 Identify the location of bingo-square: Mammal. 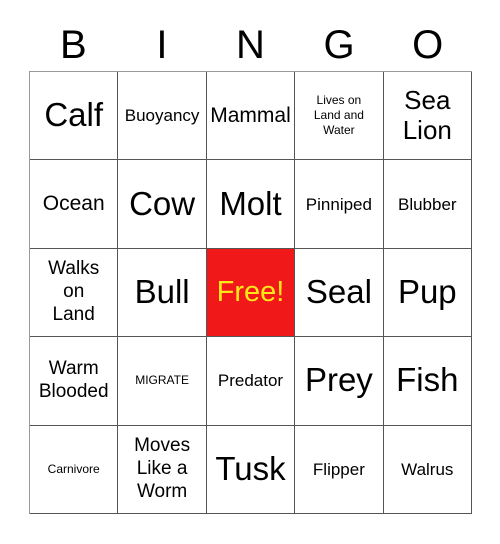
(251, 116).